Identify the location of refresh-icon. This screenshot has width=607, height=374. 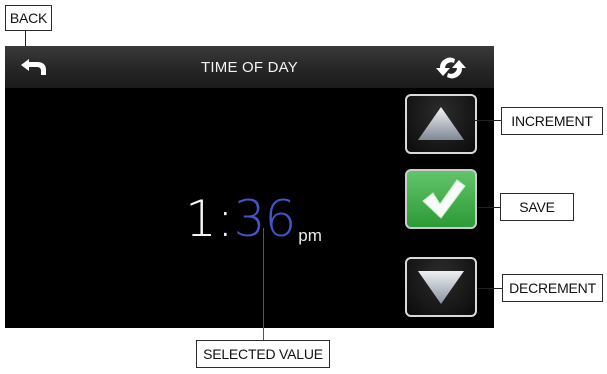
(451, 68).